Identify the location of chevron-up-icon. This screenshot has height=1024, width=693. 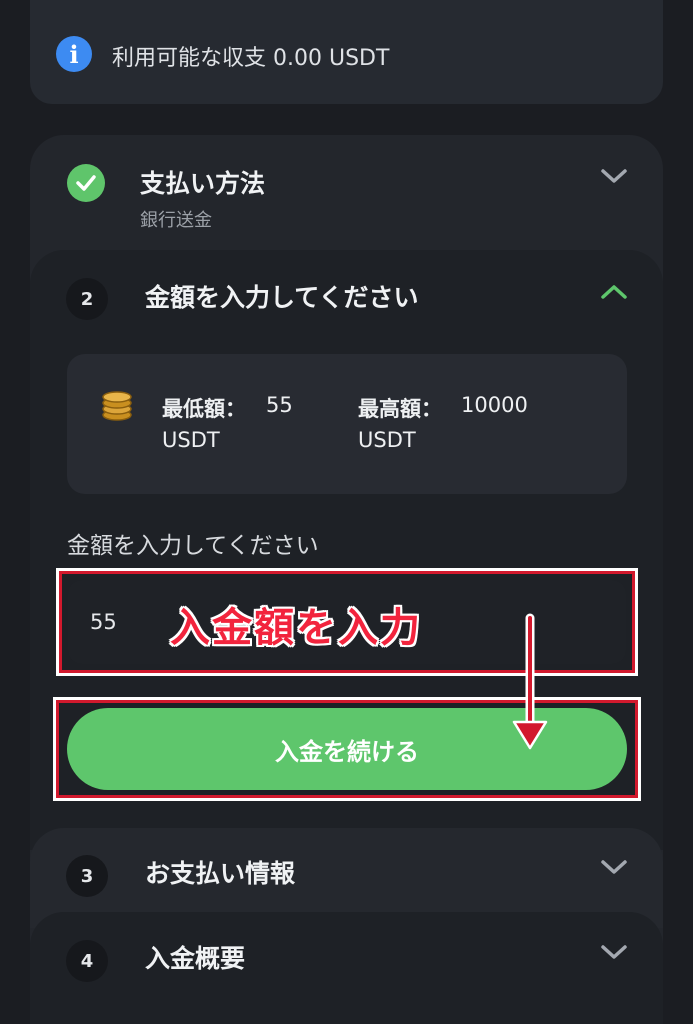
(614, 292).